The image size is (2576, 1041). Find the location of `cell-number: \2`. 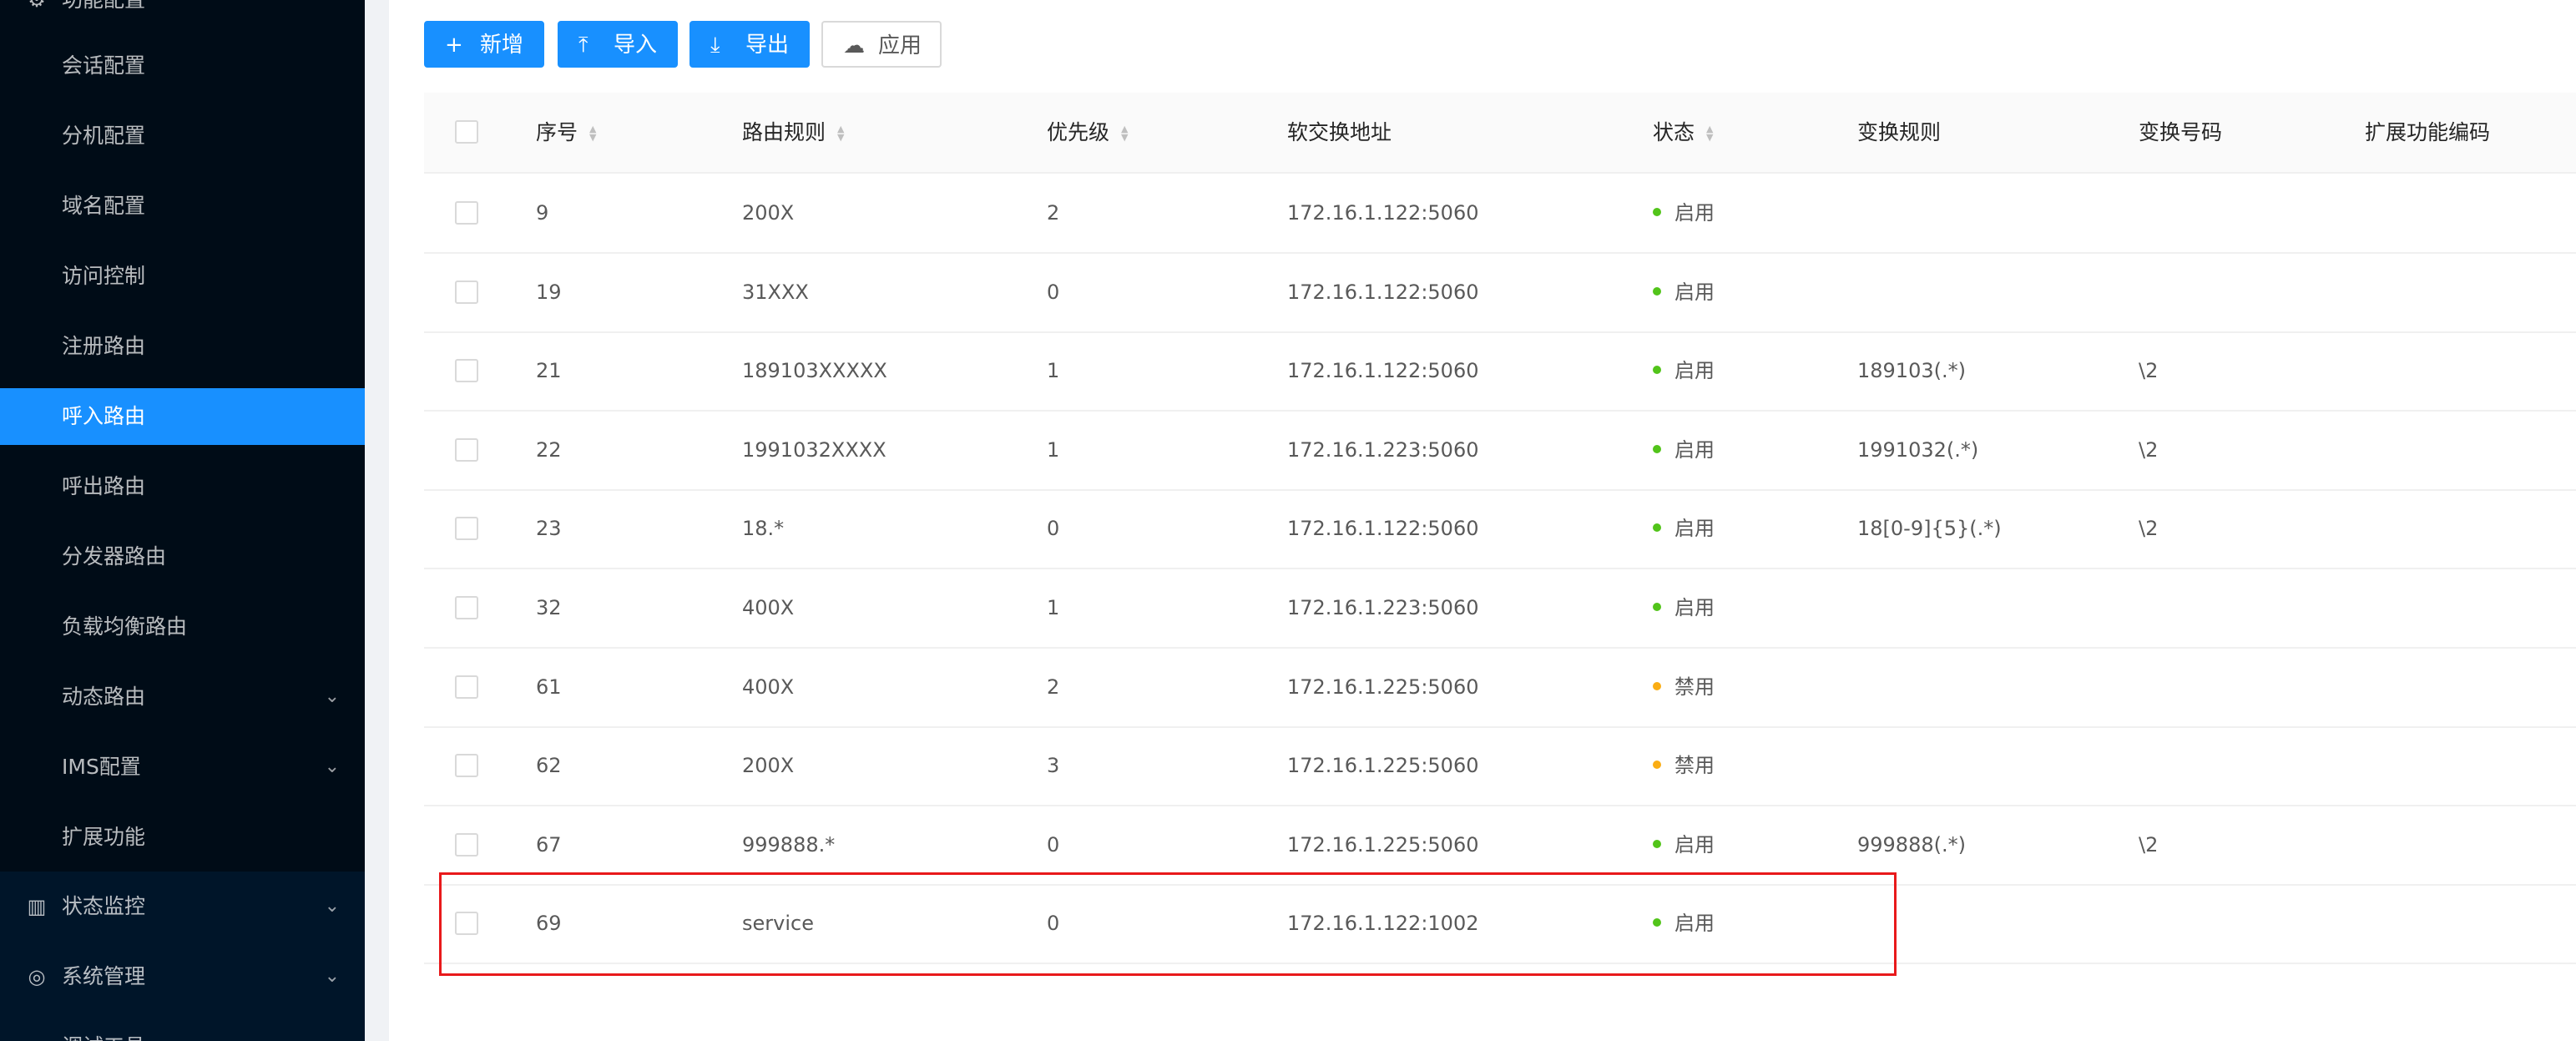

cell-number: \2 is located at coordinates (2149, 371).